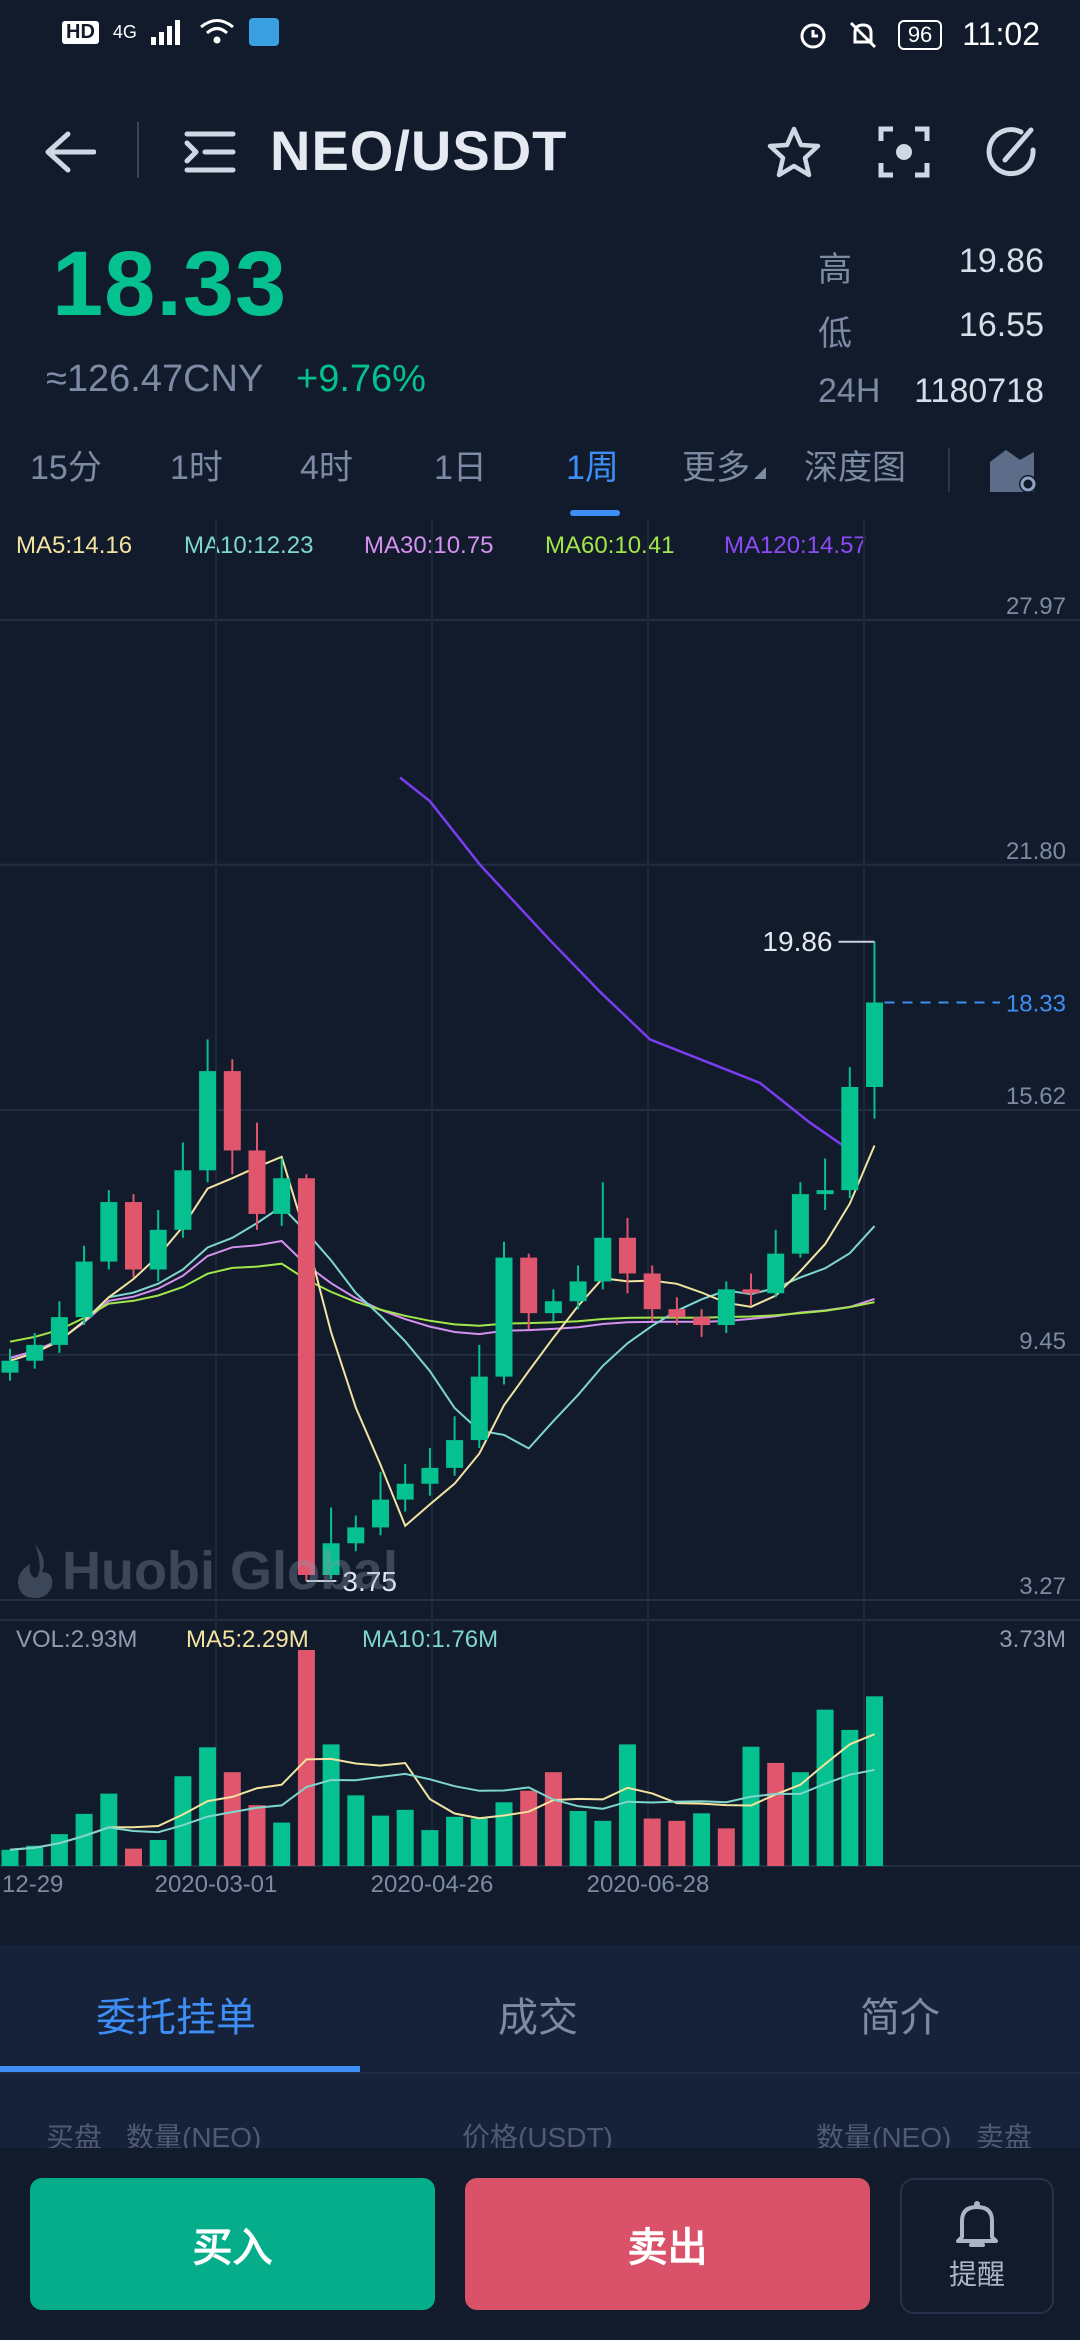 This screenshot has height=2340, width=1080. Describe the element at coordinates (216, 31) in the screenshot. I see `wifi-icon` at that location.